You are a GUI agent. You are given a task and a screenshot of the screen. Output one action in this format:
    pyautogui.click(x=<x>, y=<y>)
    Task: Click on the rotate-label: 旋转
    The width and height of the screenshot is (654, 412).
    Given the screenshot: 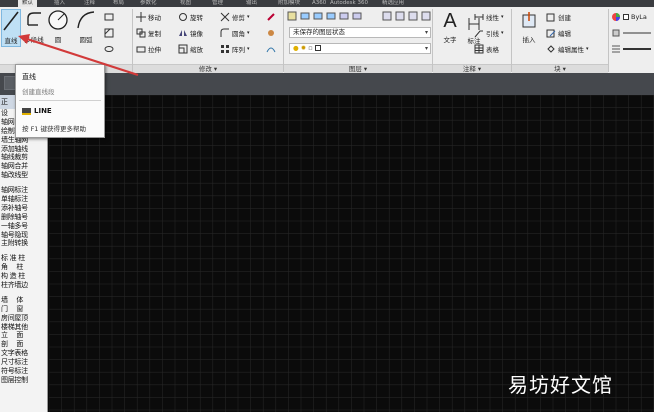 What is the action you would take?
    pyautogui.click(x=196, y=18)
    